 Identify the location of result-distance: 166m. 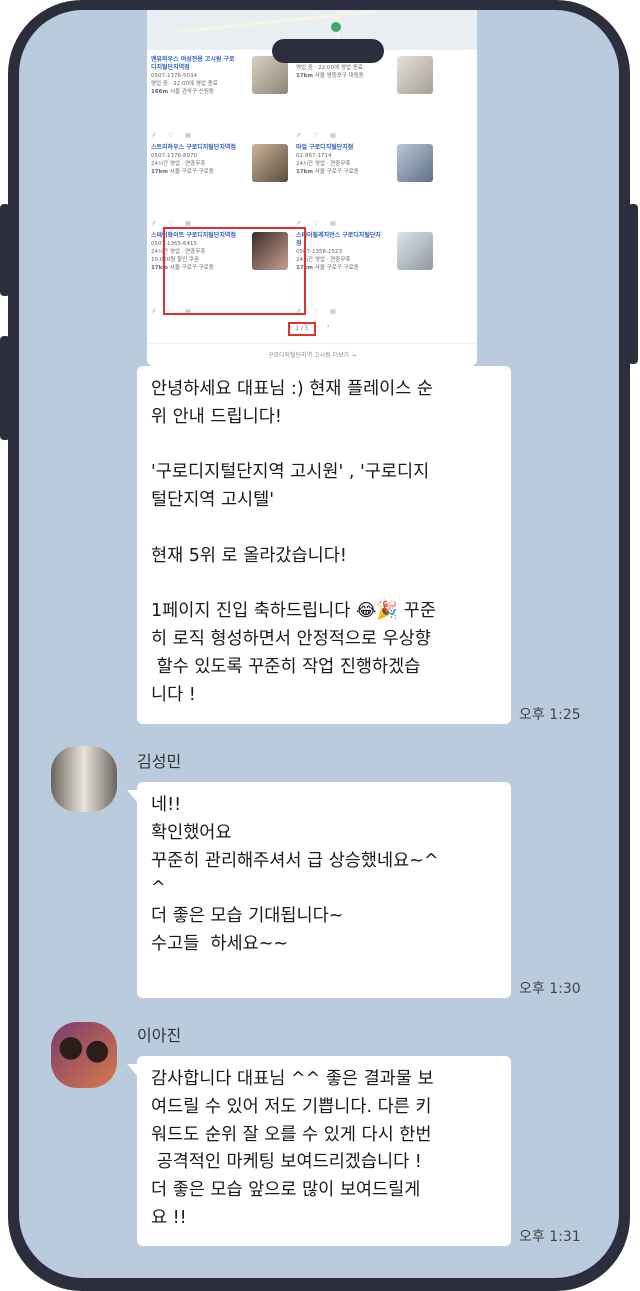
(160, 92).